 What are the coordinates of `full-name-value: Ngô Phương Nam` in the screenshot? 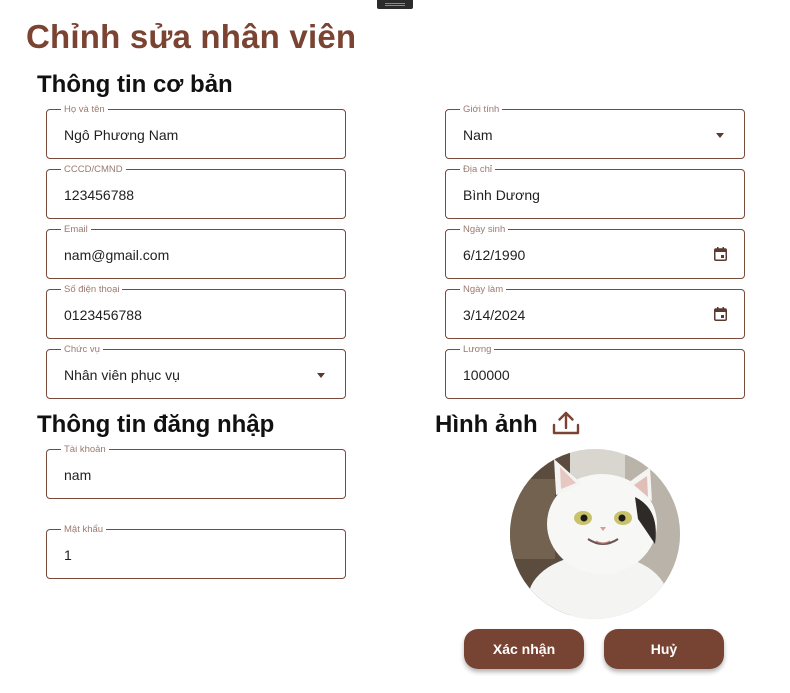 It's located at (121, 135).